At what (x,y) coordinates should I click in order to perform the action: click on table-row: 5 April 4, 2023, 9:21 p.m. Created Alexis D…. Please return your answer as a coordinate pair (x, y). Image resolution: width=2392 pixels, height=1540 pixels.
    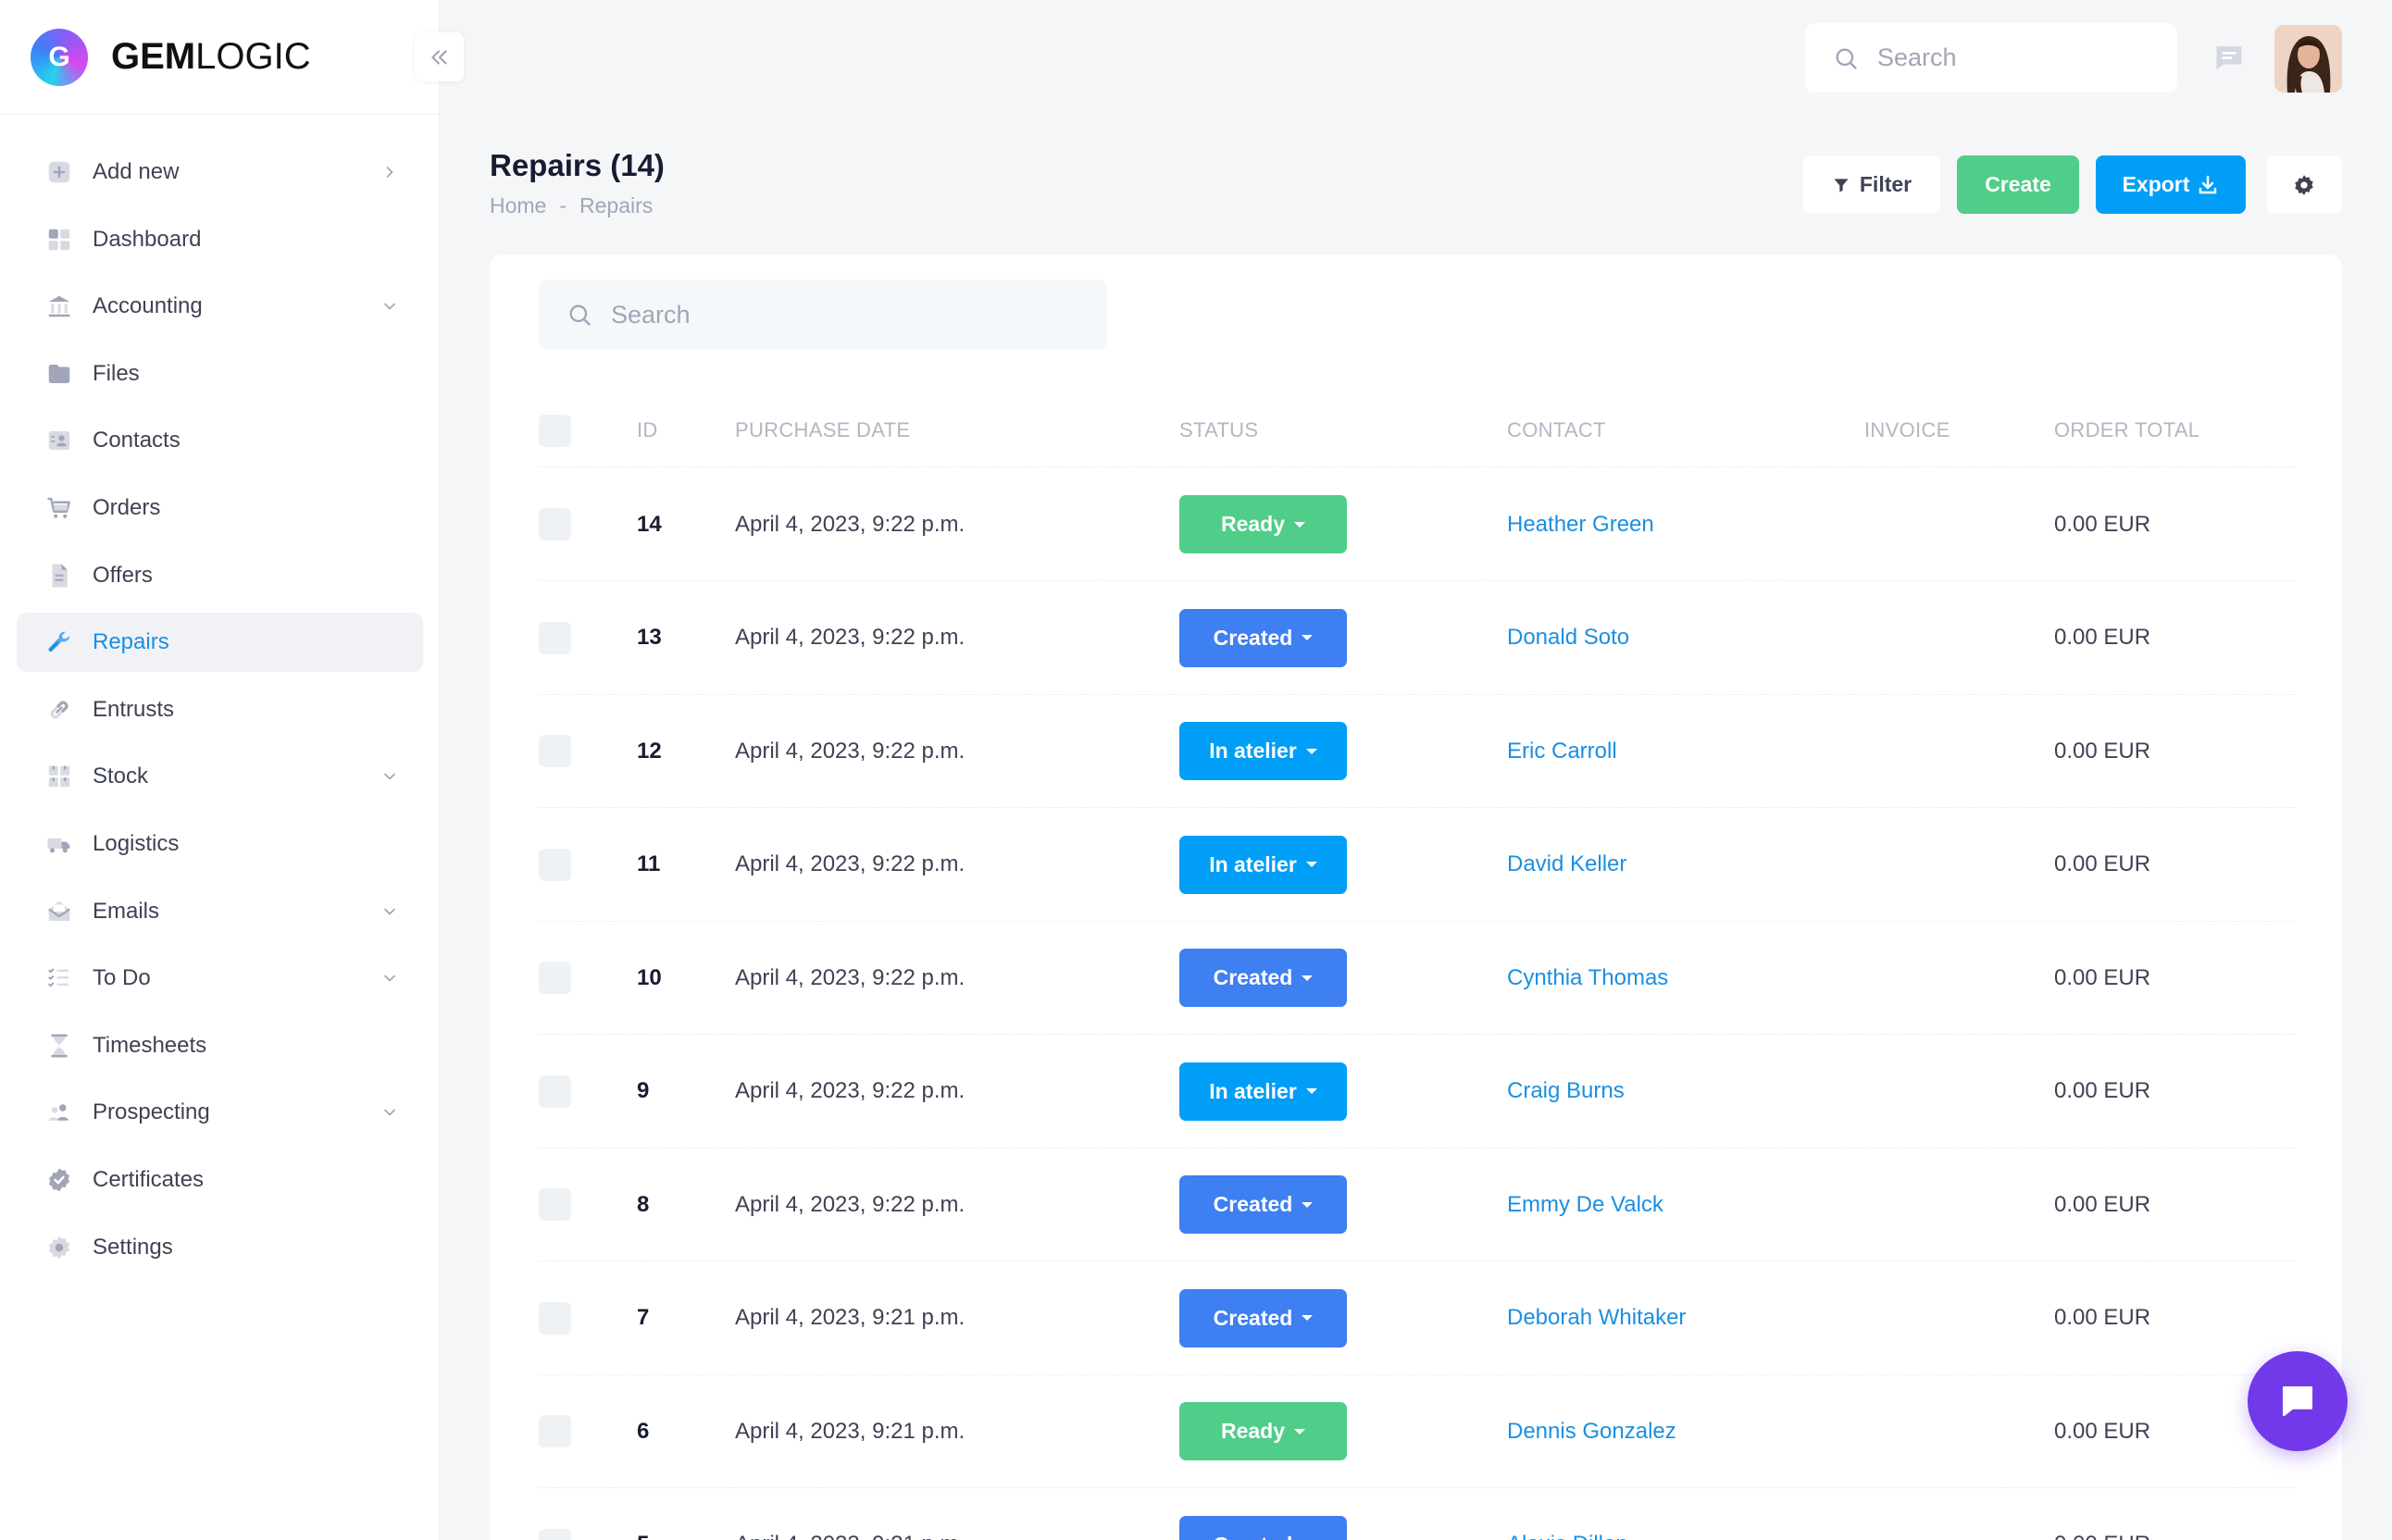
    Looking at the image, I should click on (1417, 1514).